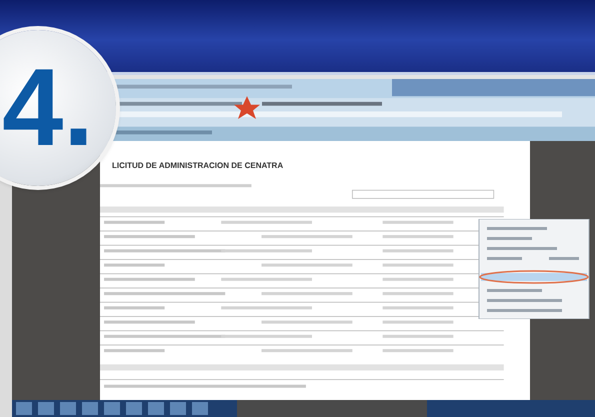  I want to click on step-number: 4., so click(48, 108).